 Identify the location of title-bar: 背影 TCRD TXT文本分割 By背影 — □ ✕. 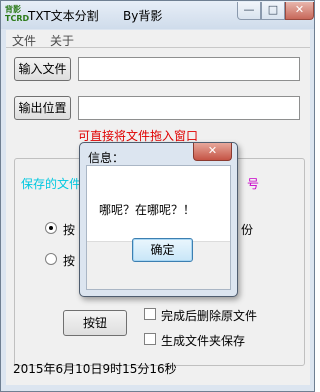
(157, 15).